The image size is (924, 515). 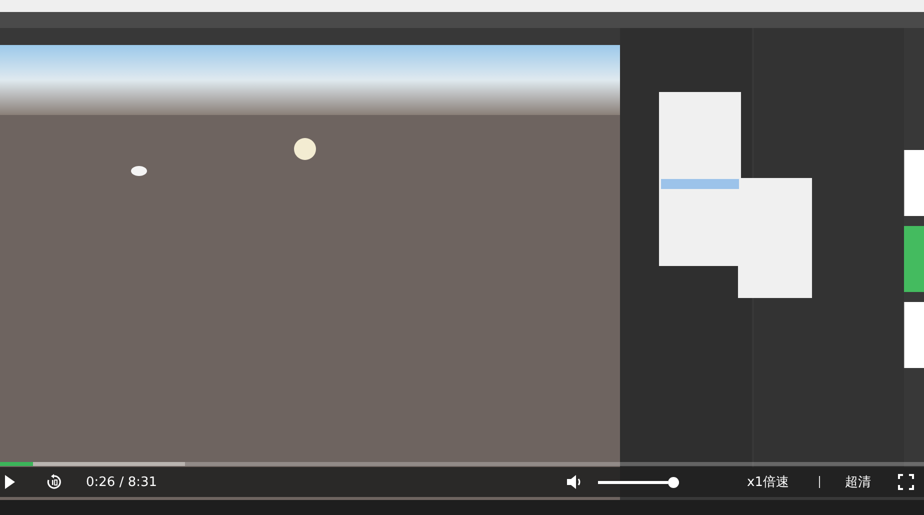 I want to click on rewind-icon, so click(x=54, y=482).